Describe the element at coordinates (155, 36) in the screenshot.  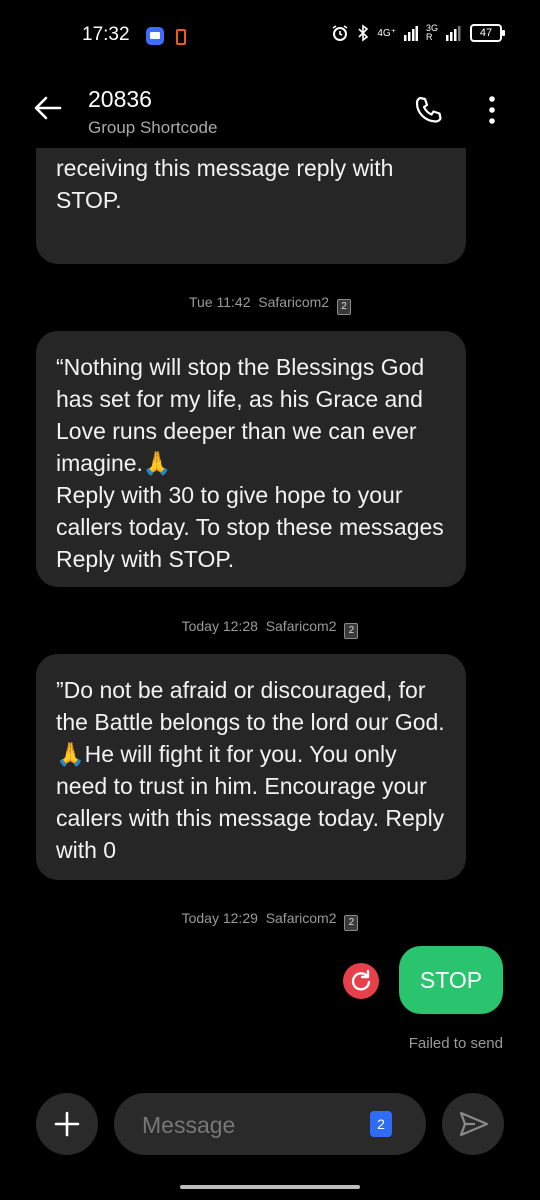
I see `app-notification-icon` at that location.